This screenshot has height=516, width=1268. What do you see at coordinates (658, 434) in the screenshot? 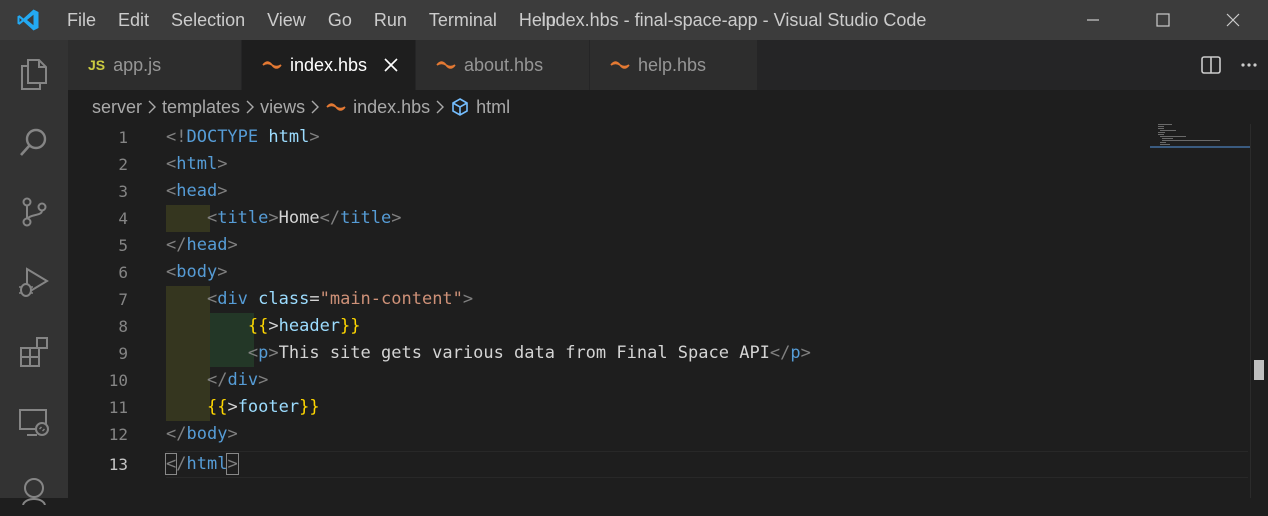
I see `code-line: 12 </body>` at bounding box center [658, 434].